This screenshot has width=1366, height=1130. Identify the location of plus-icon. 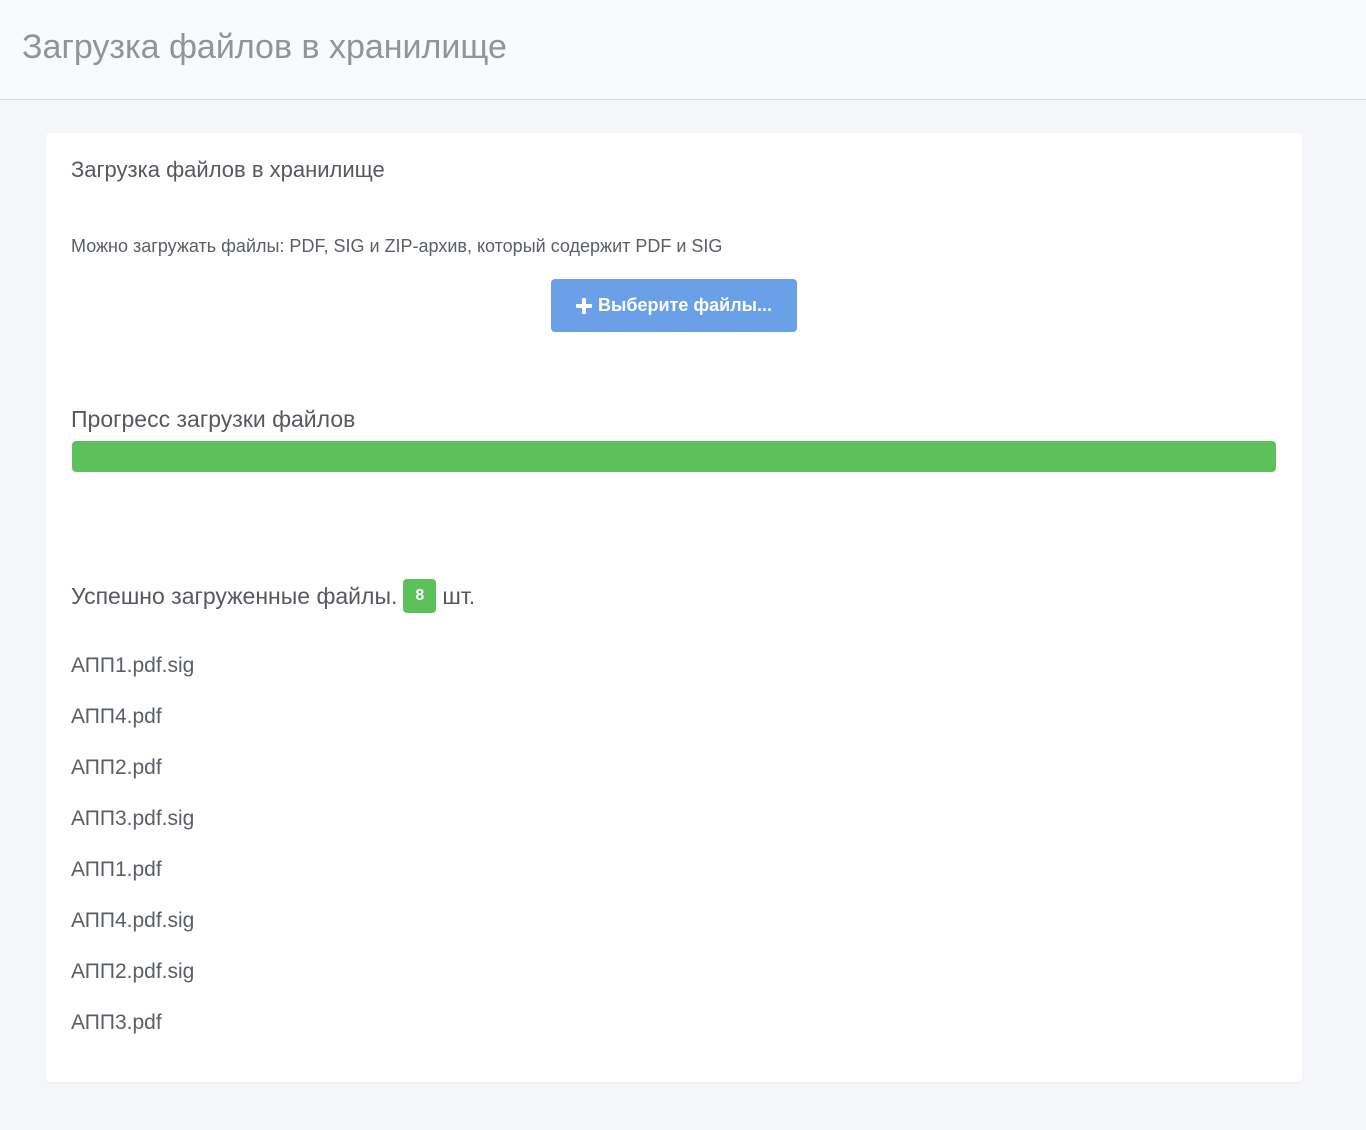
(583, 305).